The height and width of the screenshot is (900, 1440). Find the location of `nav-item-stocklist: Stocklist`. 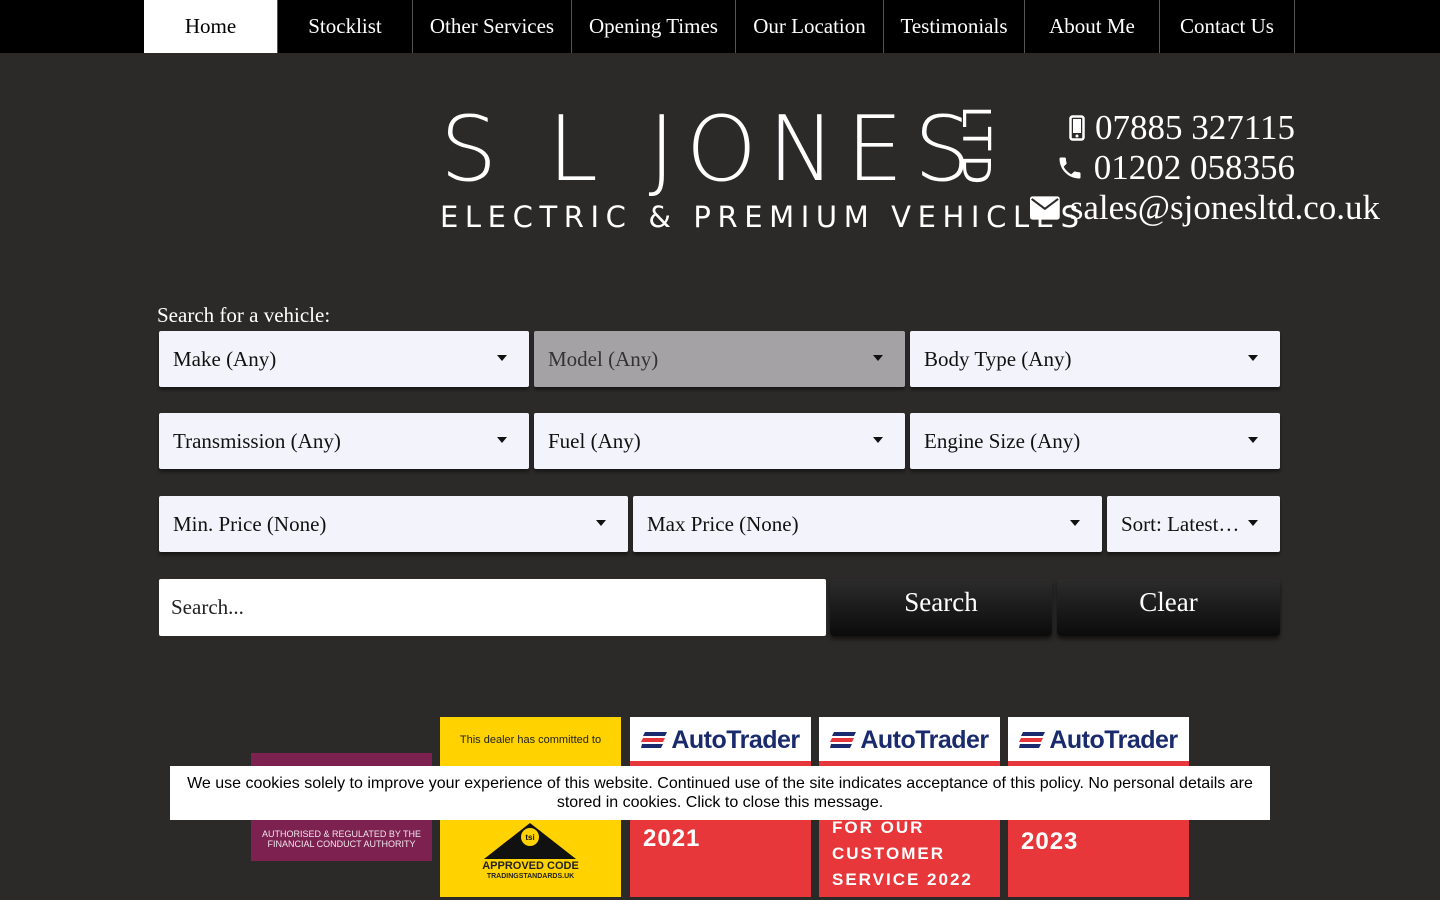

nav-item-stocklist: Stocklist is located at coordinates (345, 26).